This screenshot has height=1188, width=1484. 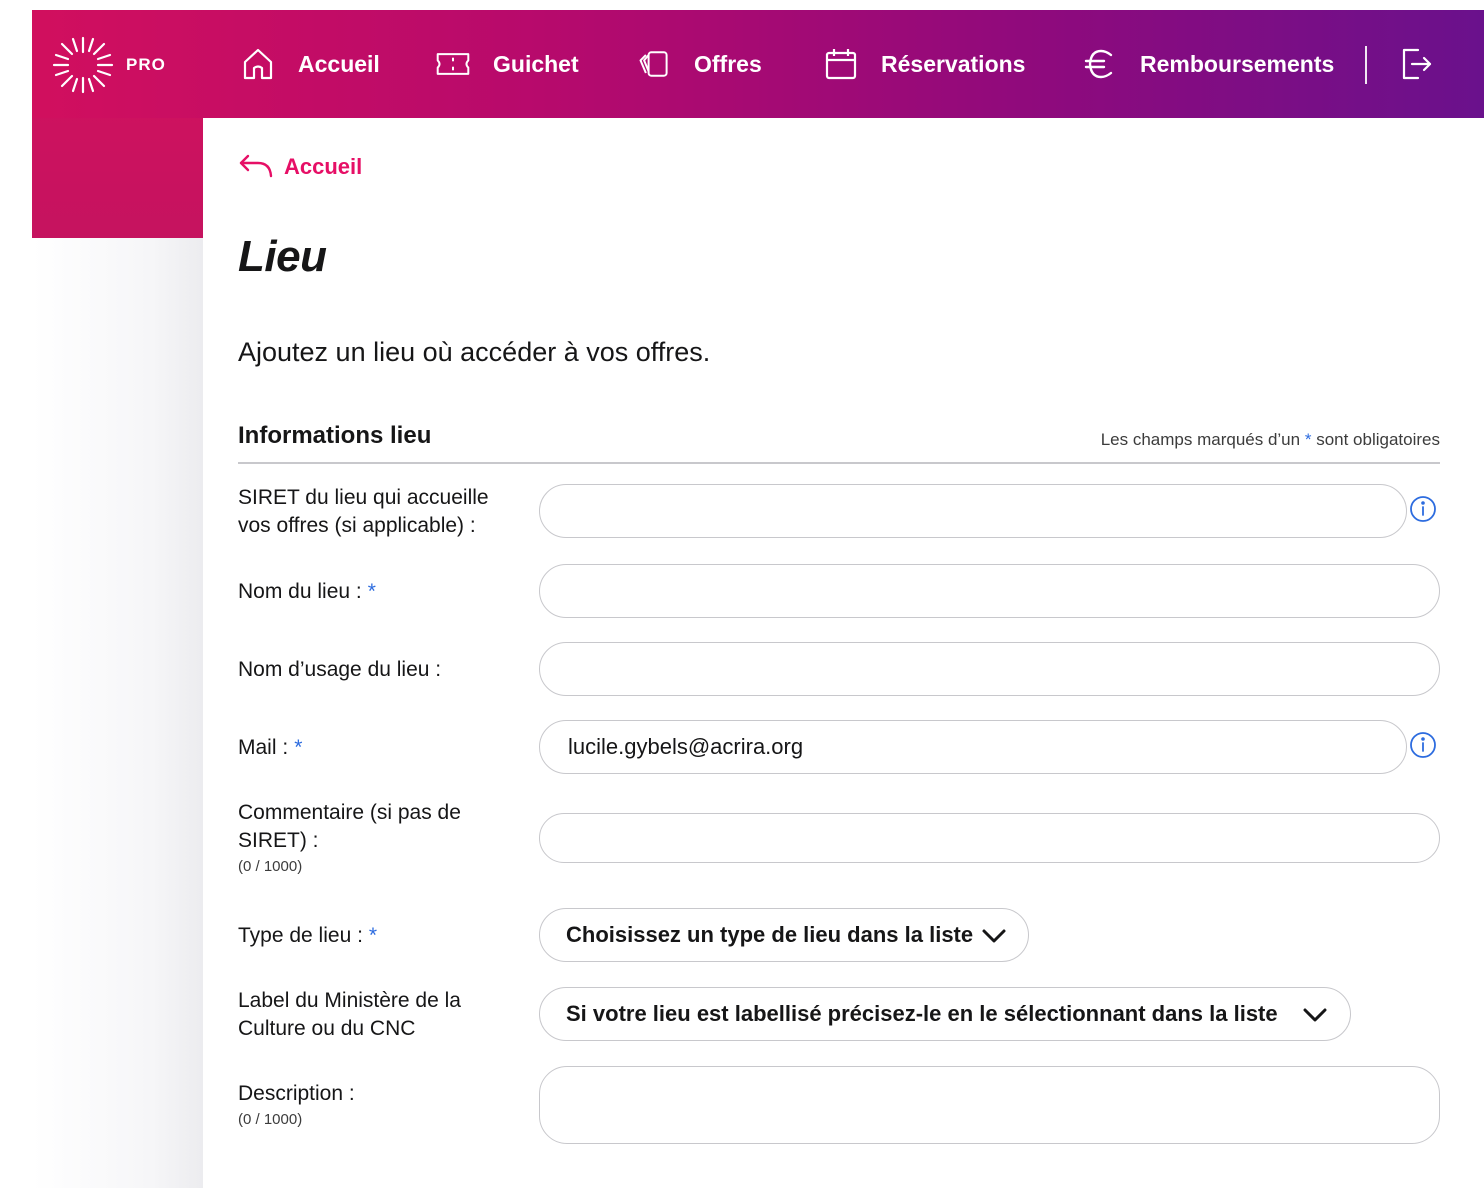 I want to click on calendar-icon, so click(x=841, y=64).